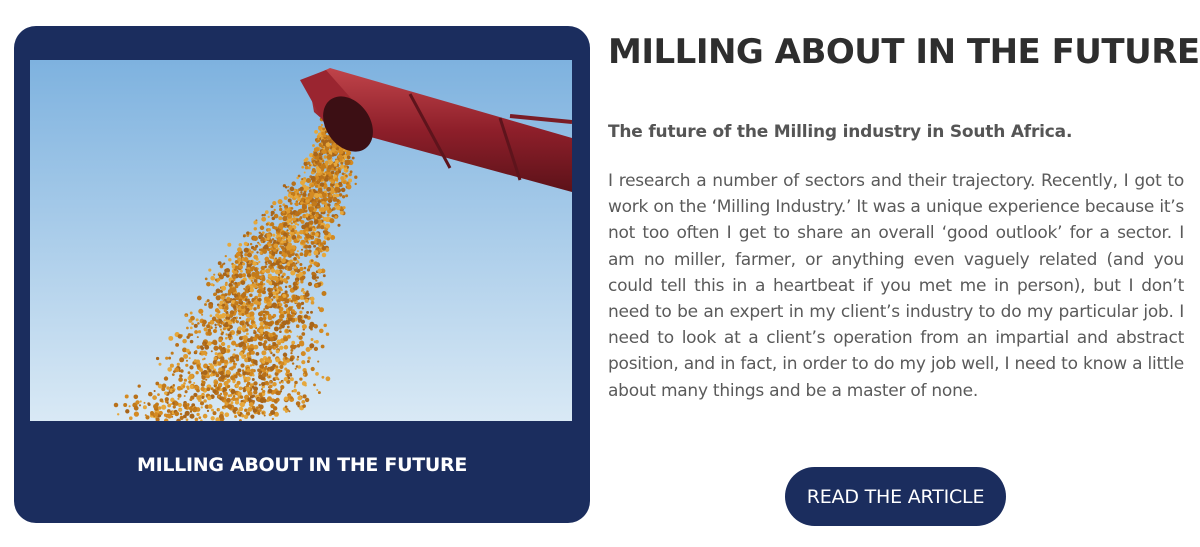 Image resolution: width=1200 pixels, height=547 pixels. What do you see at coordinates (895, 496) in the screenshot?
I see `read-article-button: READ THE ARTICLE` at bounding box center [895, 496].